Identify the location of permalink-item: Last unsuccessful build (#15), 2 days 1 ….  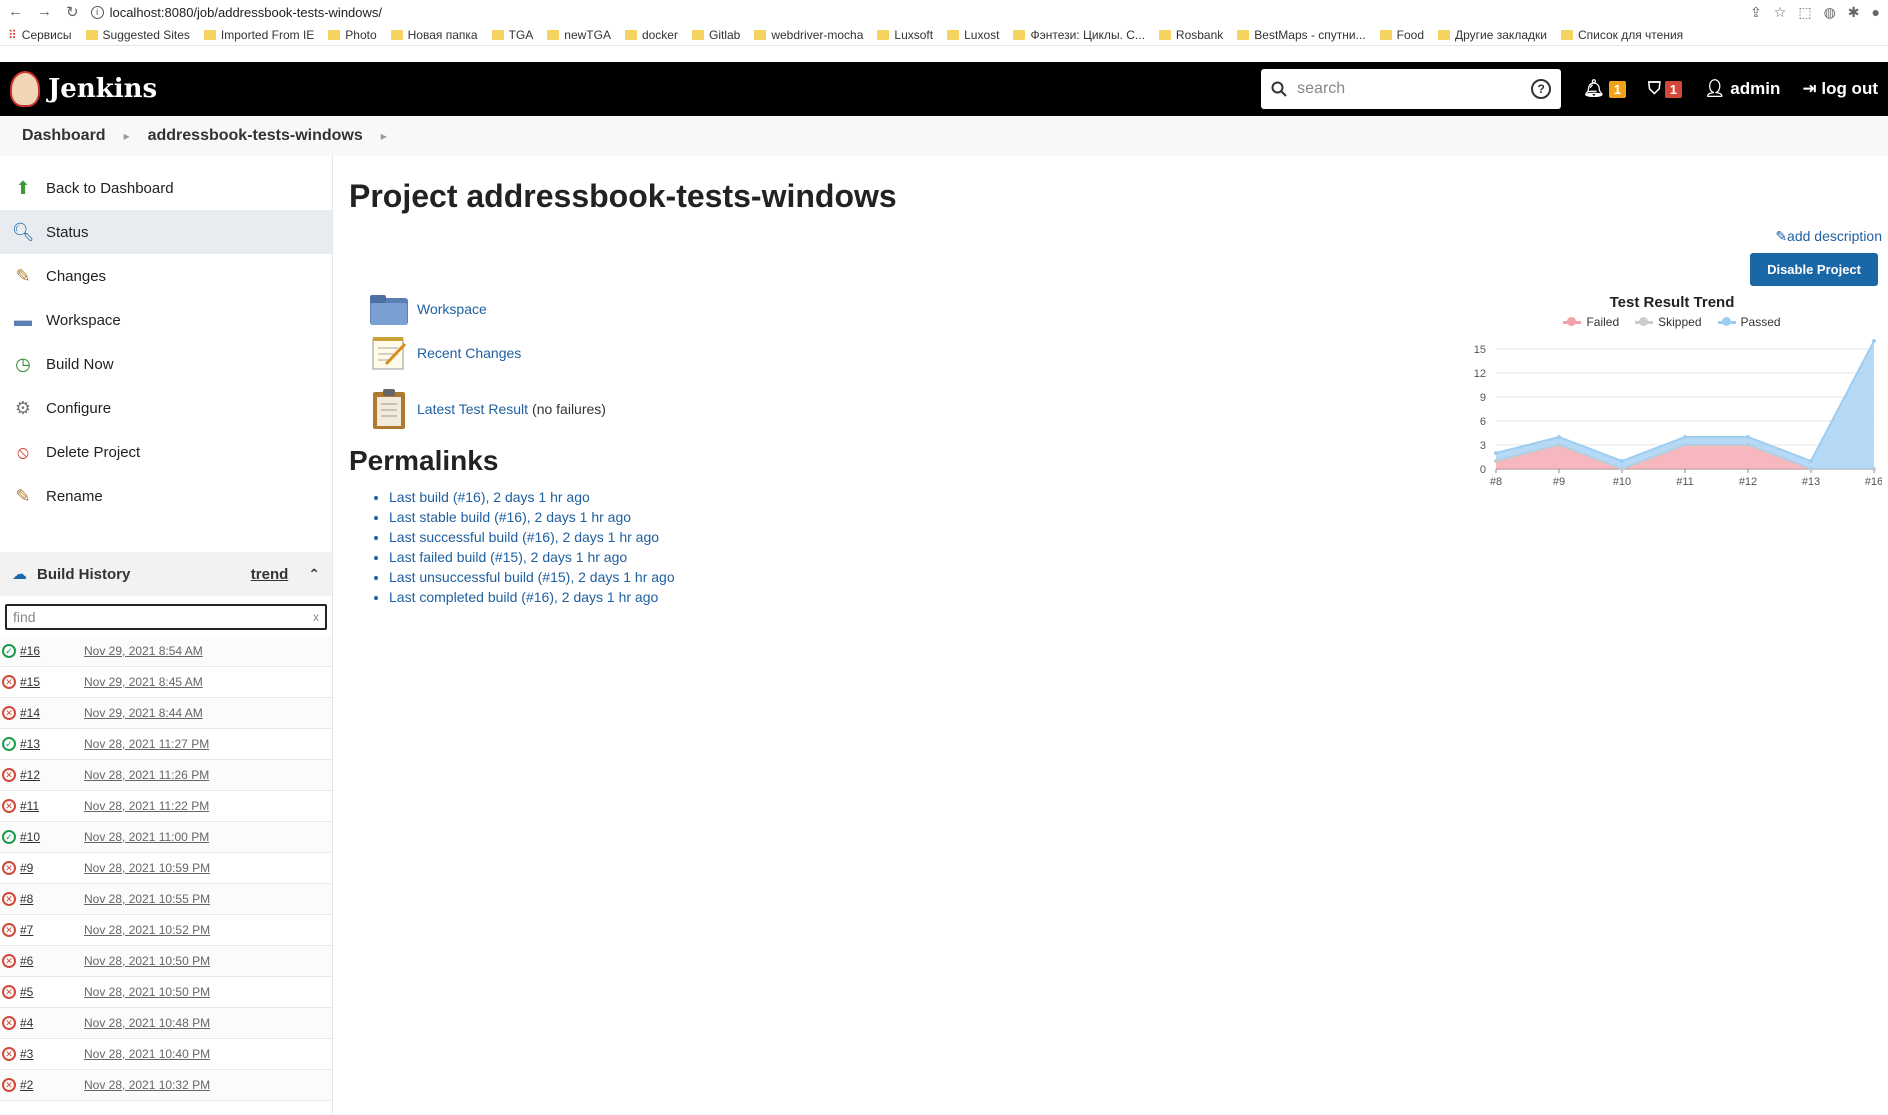
(1130, 577).